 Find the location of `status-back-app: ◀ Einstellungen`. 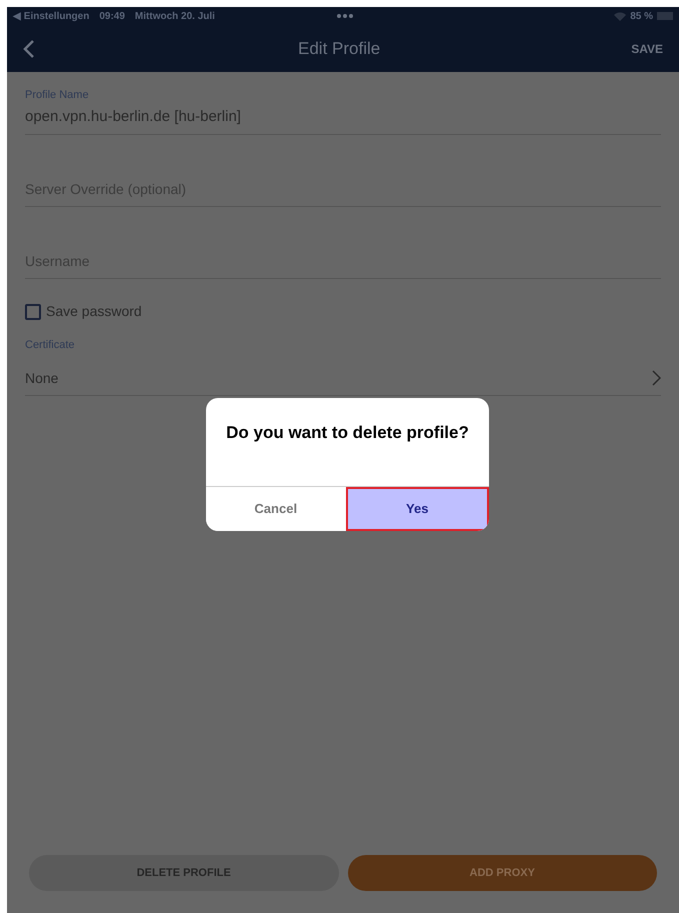

status-back-app: ◀ Einstellungen is located at coordinates (51, 16).